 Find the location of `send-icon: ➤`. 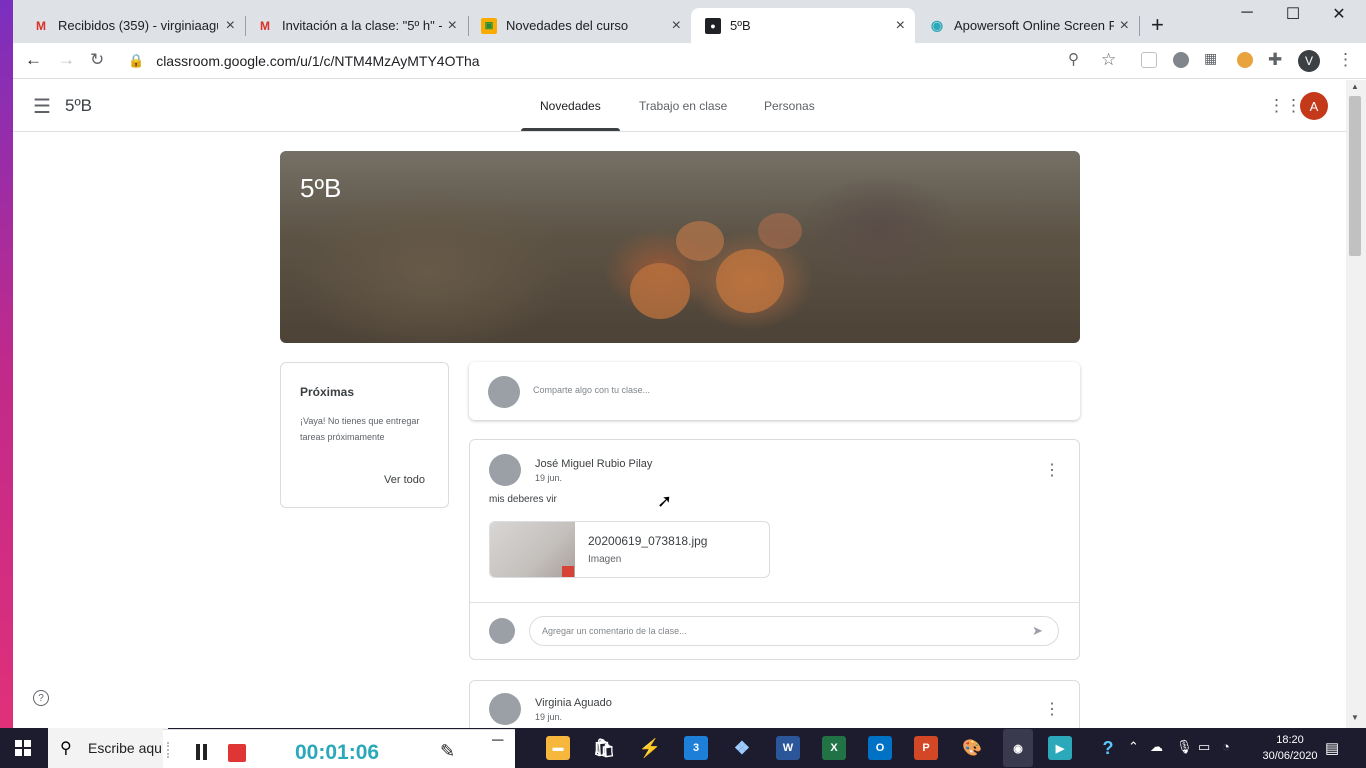

send-icon: ➤ is located at coordinates (1037, 631).